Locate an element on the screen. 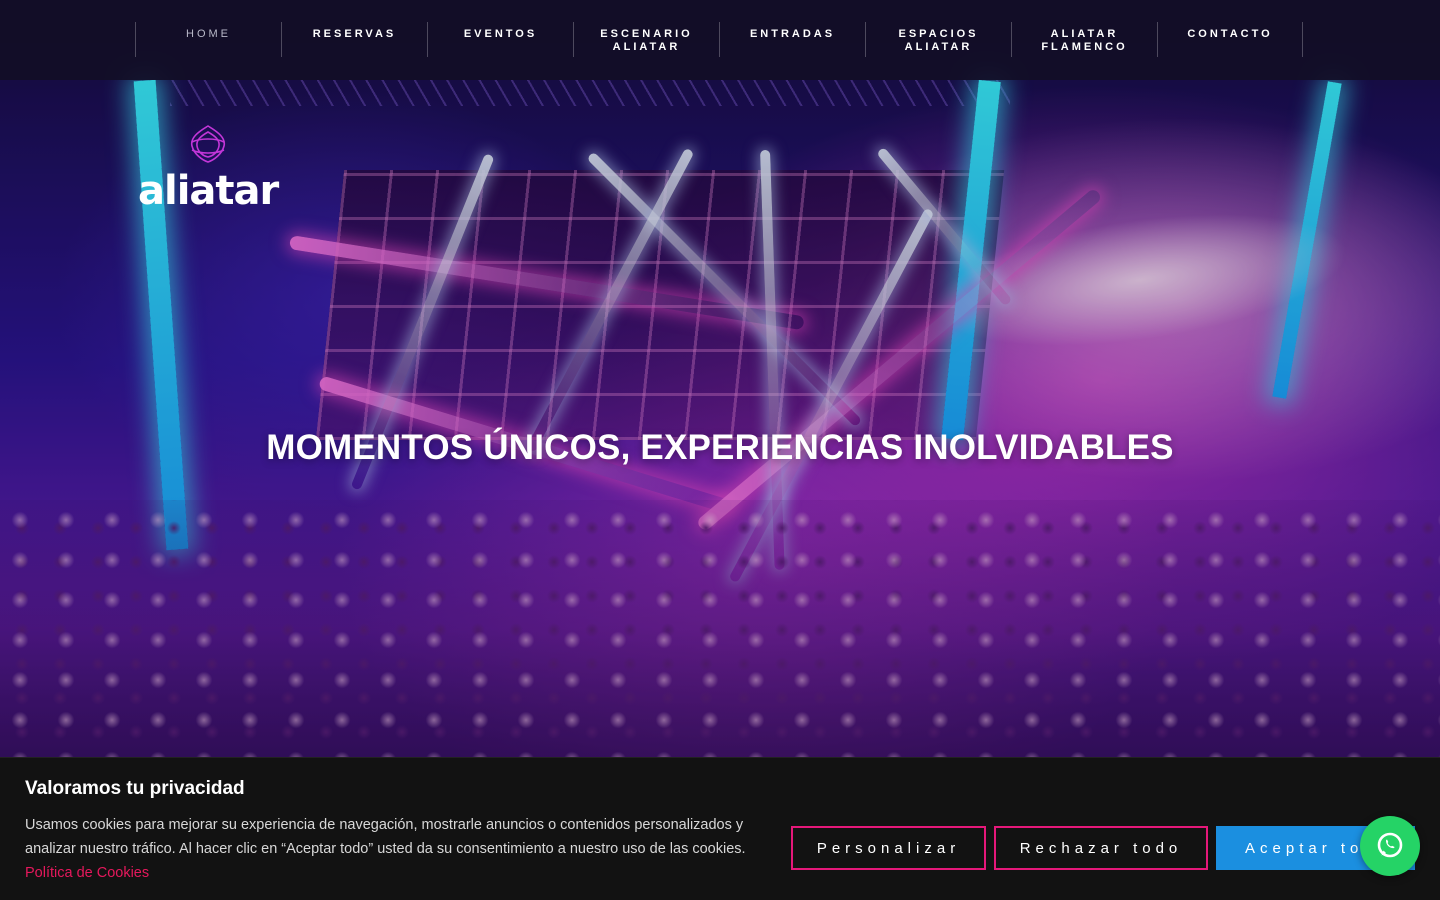 This screenshot has height=900, width=1440. nav-item-label: ESCENARIO ALIATAR is located at coordinates (646, 40).